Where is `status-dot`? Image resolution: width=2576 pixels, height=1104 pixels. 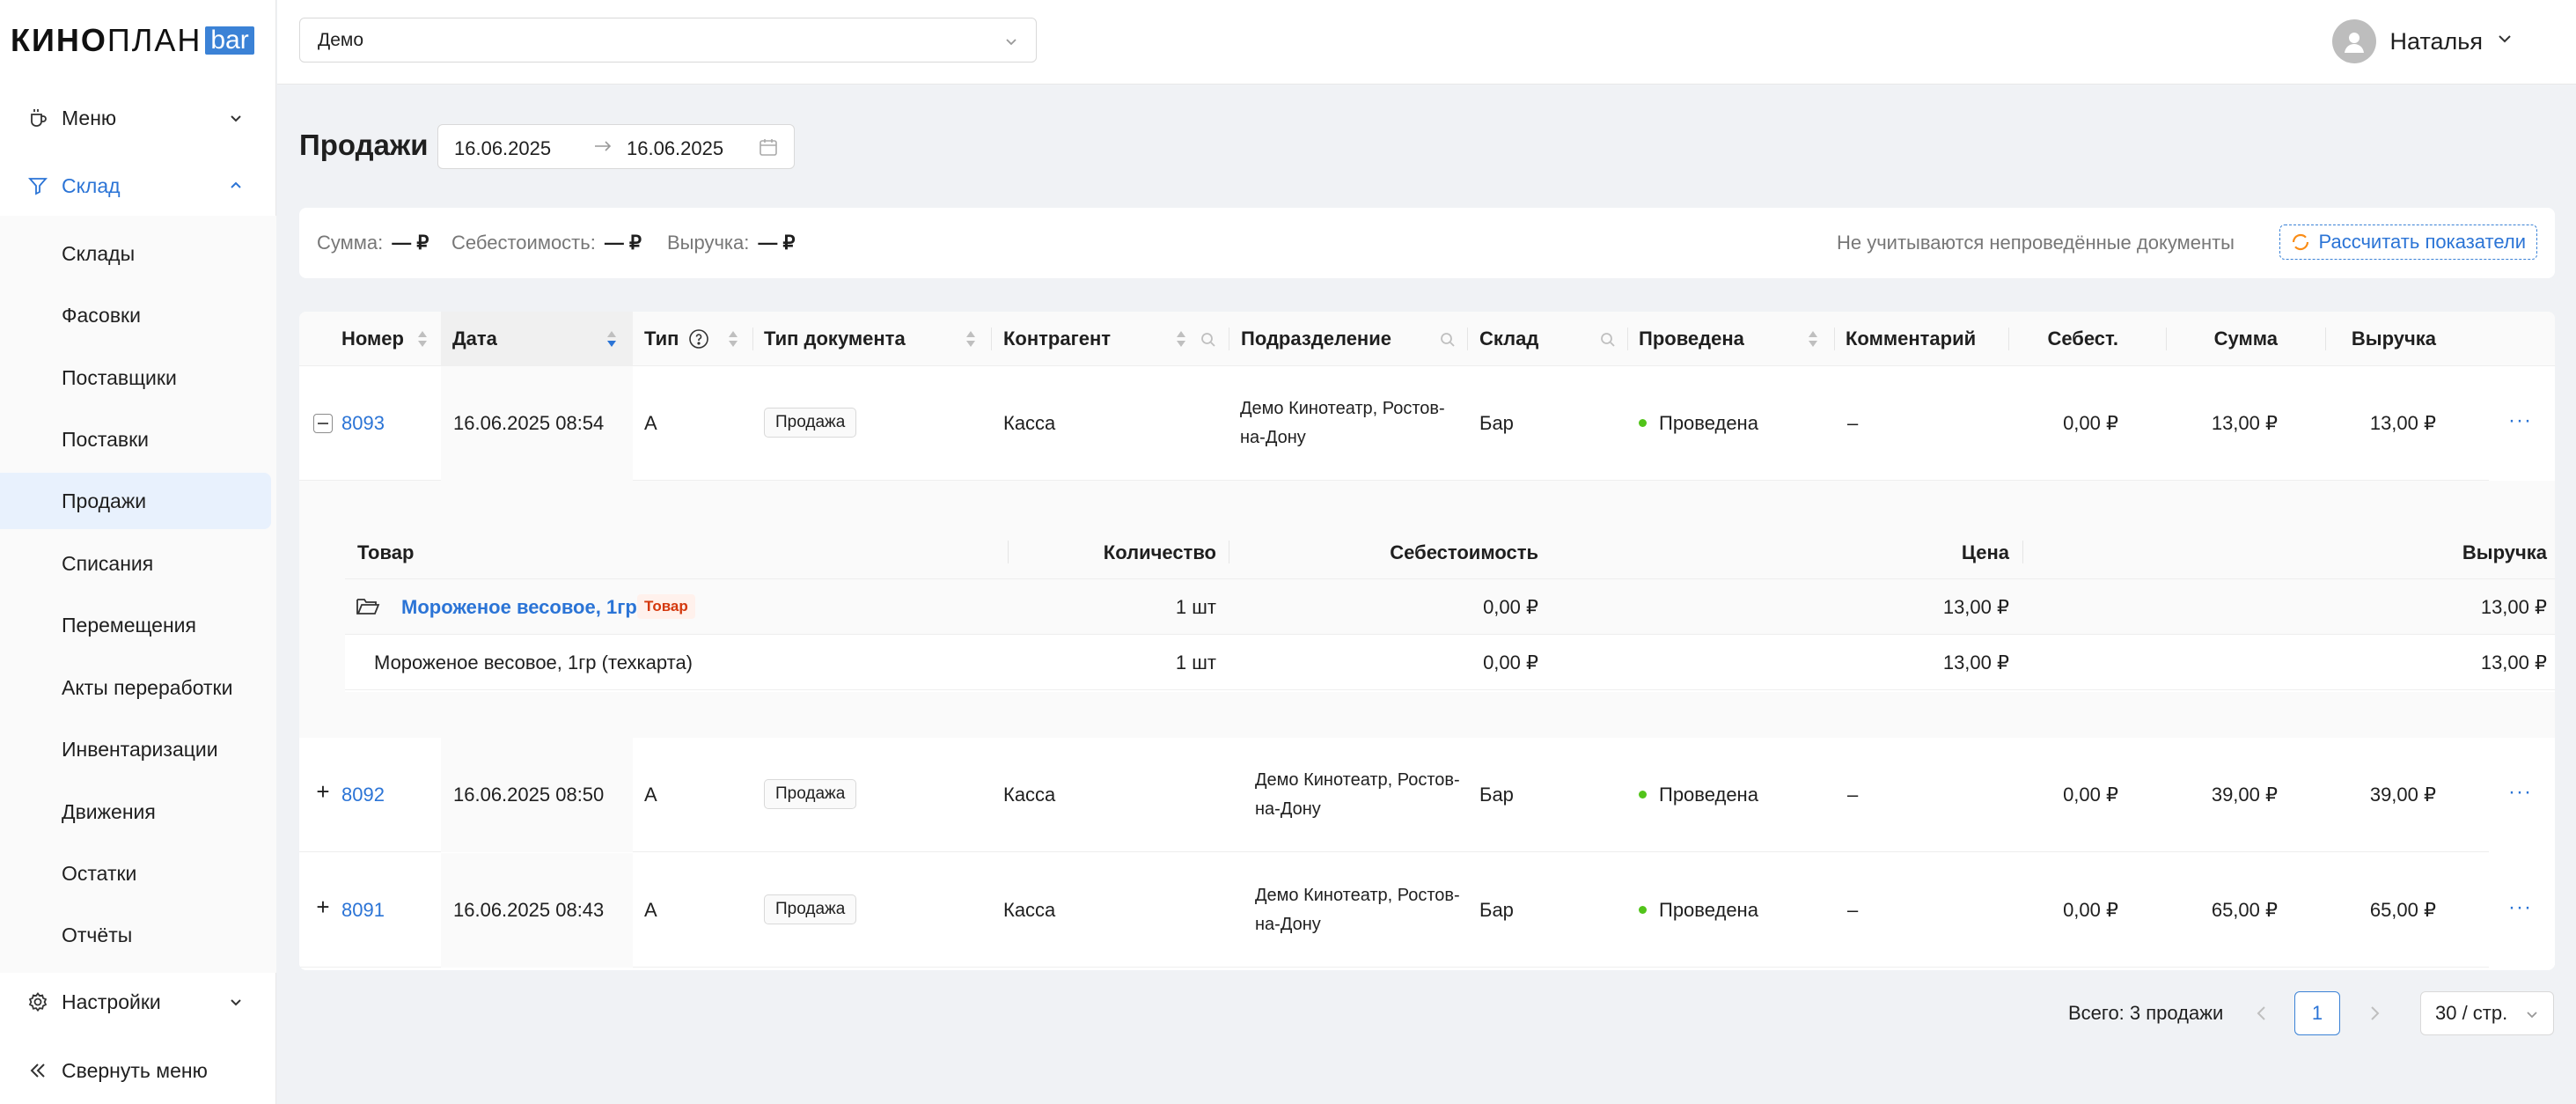 status-dot is located at coordinates (1643, 423).